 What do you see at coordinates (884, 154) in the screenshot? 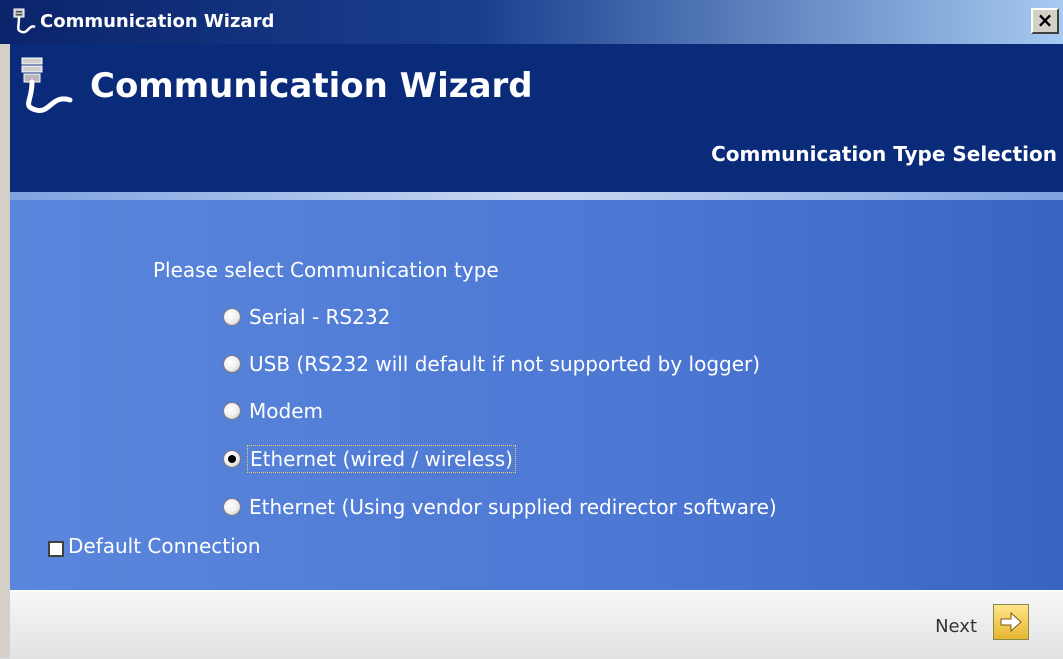
I see `banner-subtitle: Communication Type Selection` at bounding box center [884, 154].